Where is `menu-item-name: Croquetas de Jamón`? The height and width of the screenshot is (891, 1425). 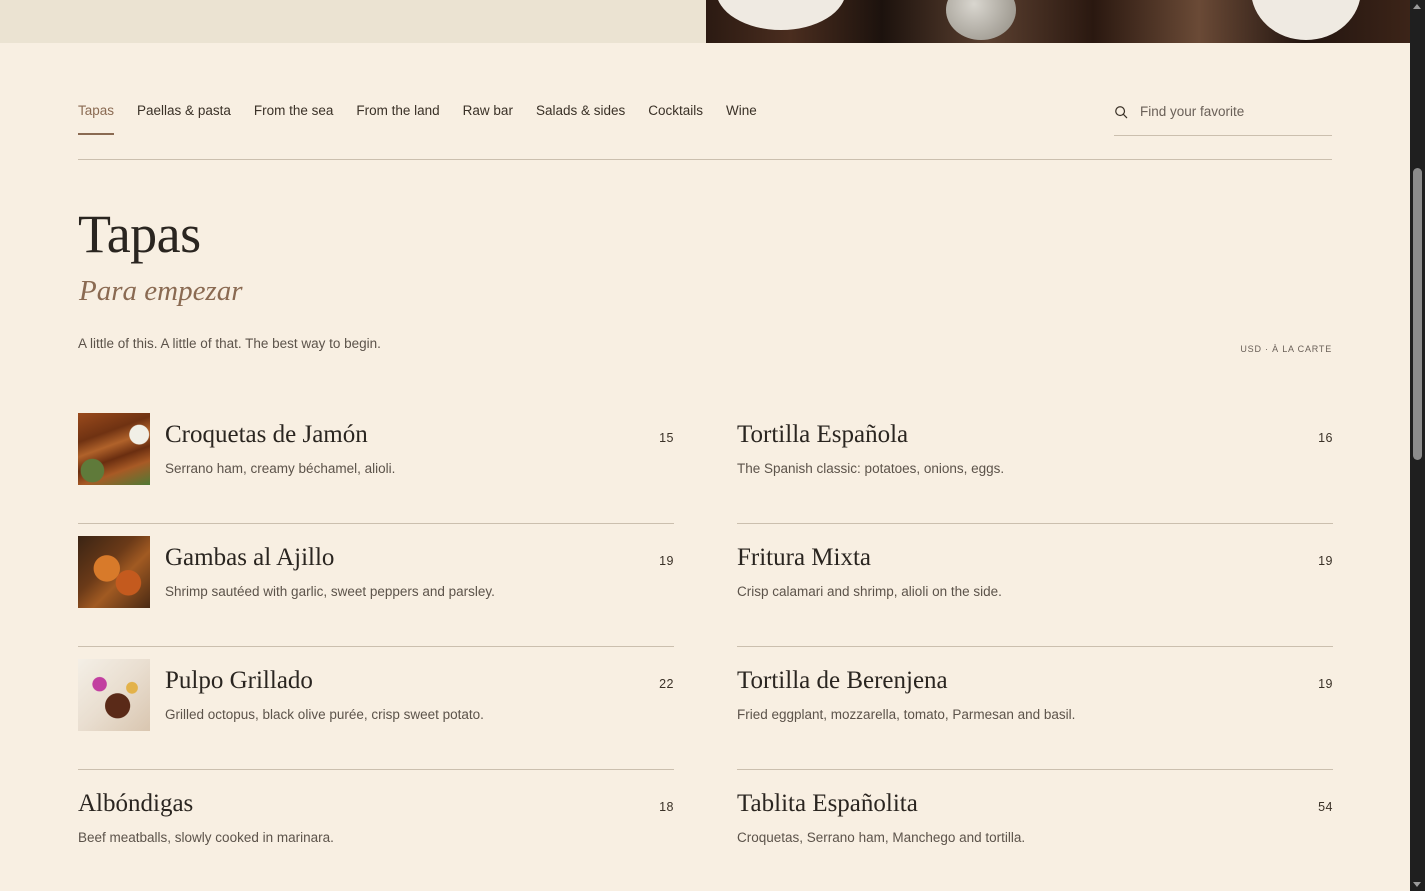
menu-item-name: Croquetas de Jamón is located at coordinates (266, 434).